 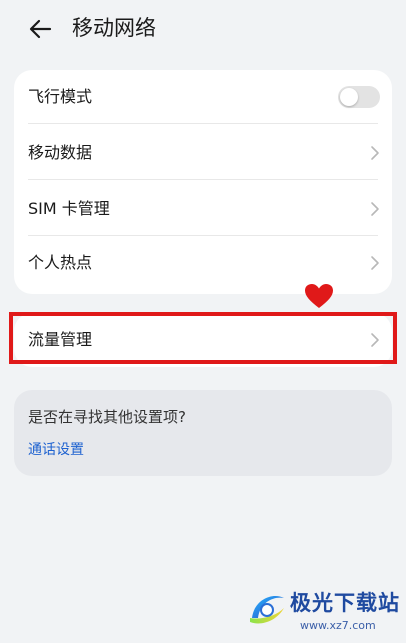 I want to click on settings-item-mobile-data: 移动数据, so click(x=203, y=153).